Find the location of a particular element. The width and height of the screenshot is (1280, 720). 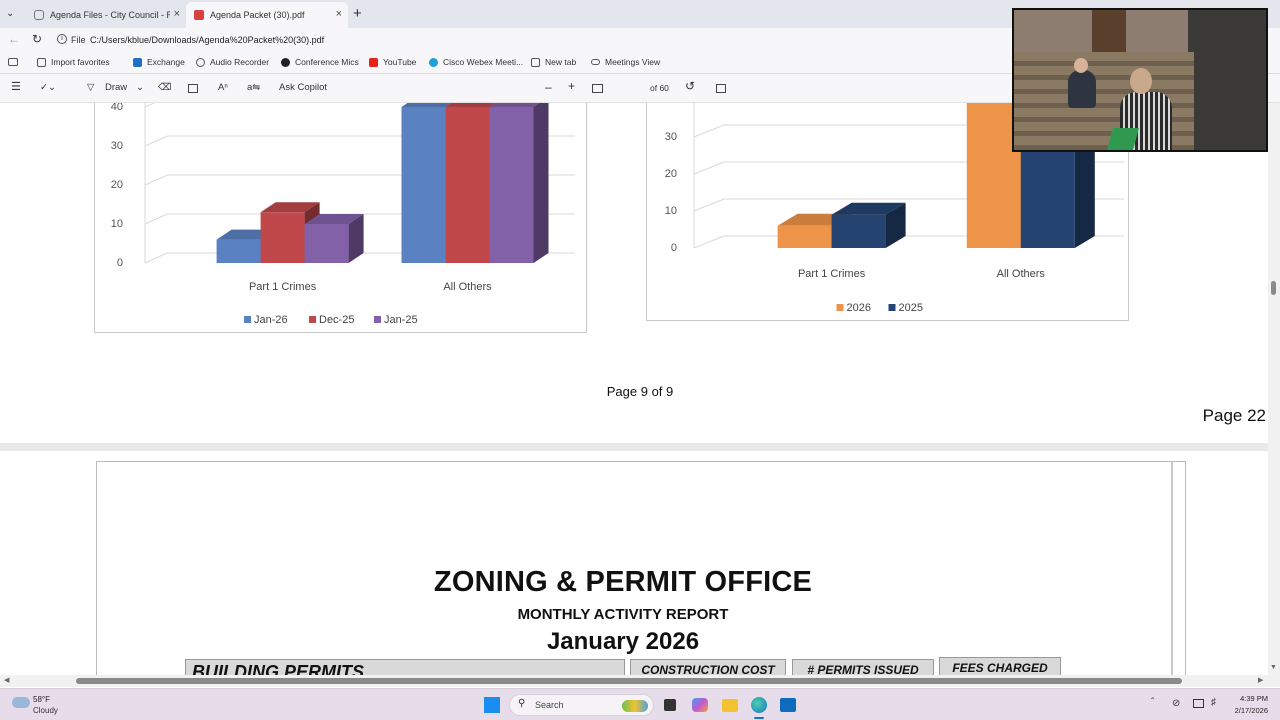

taskbar-search-box: ⚲ Search is located at coordinates (581, 705).